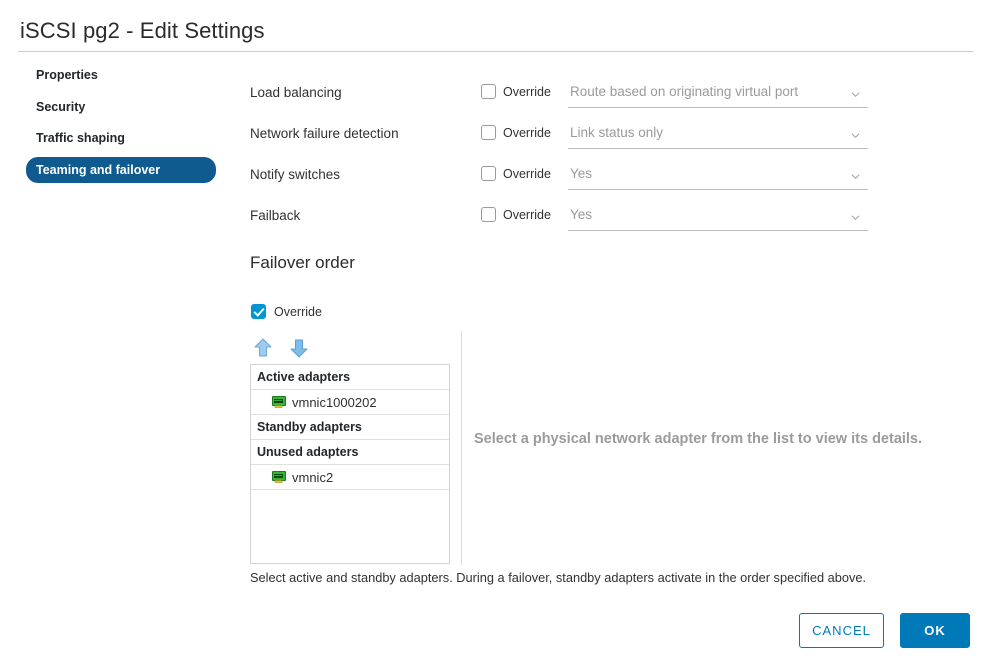 The image size is (985, 661). Describe the element at coordinates (841, 630) in the screenshot. I see `cancel-button: CANCEL` at that location.